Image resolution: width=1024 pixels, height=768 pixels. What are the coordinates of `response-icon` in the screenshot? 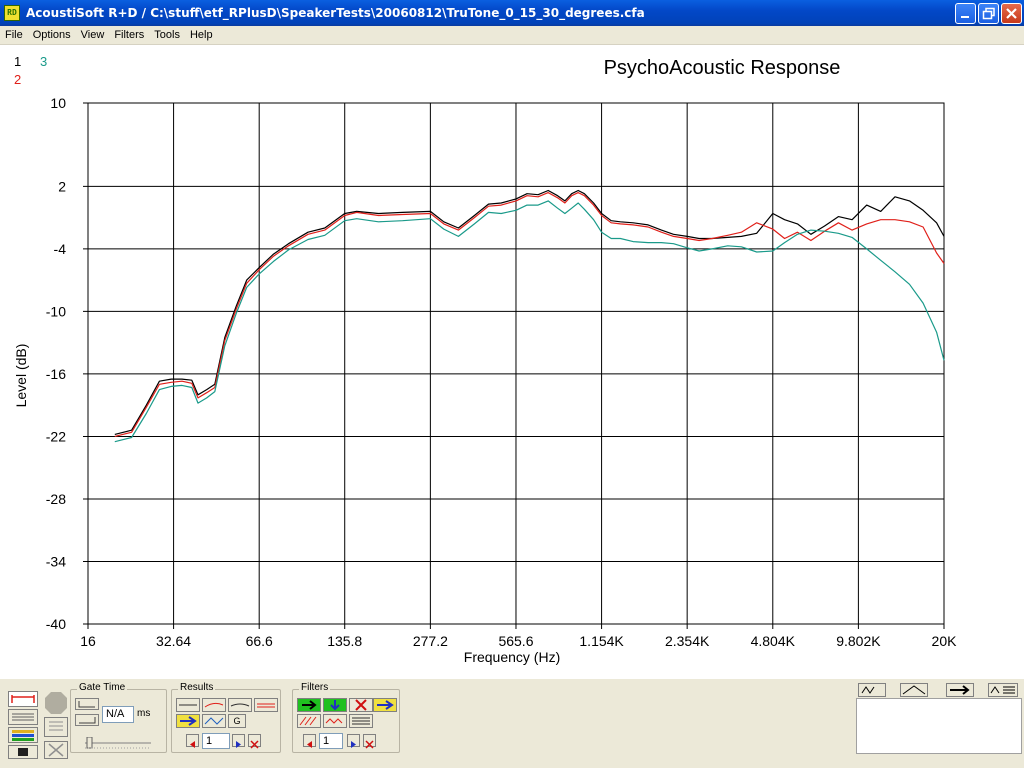 It's located at (188, 705).